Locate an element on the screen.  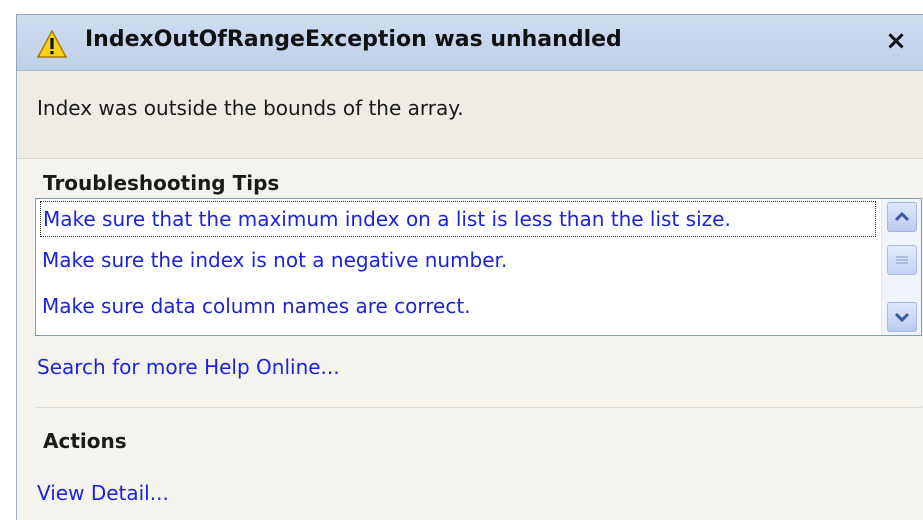
grip-icon is located at coordinates (902, 260).